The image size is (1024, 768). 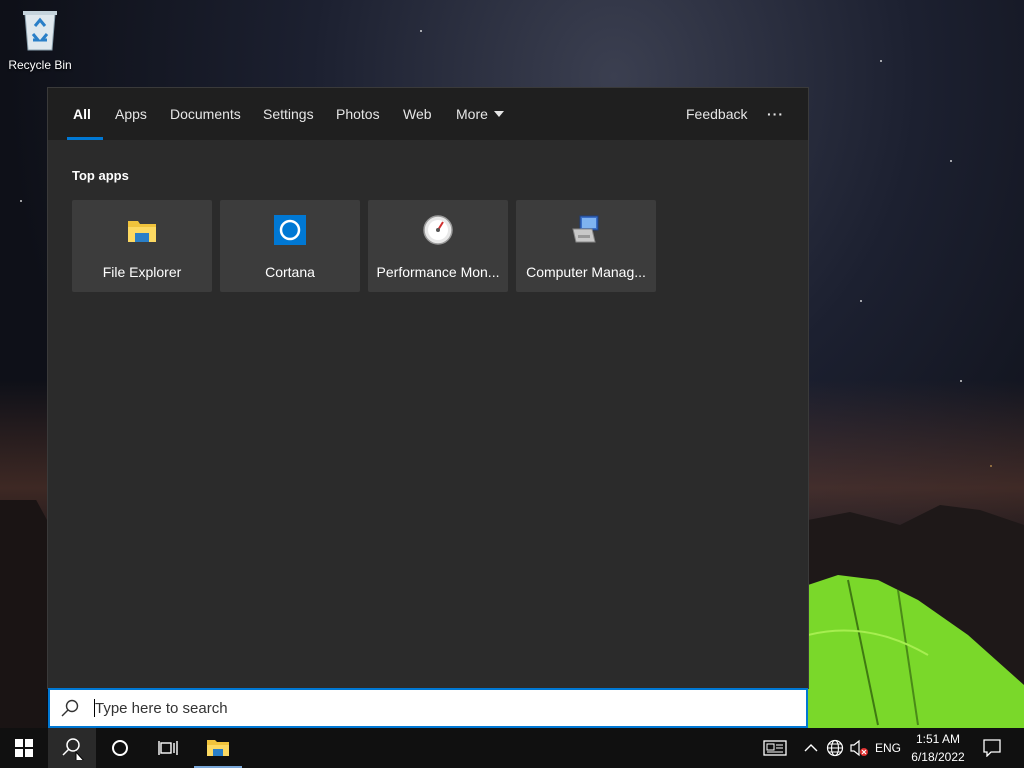 I want to click on news-icon, so click(x=775, y=748).